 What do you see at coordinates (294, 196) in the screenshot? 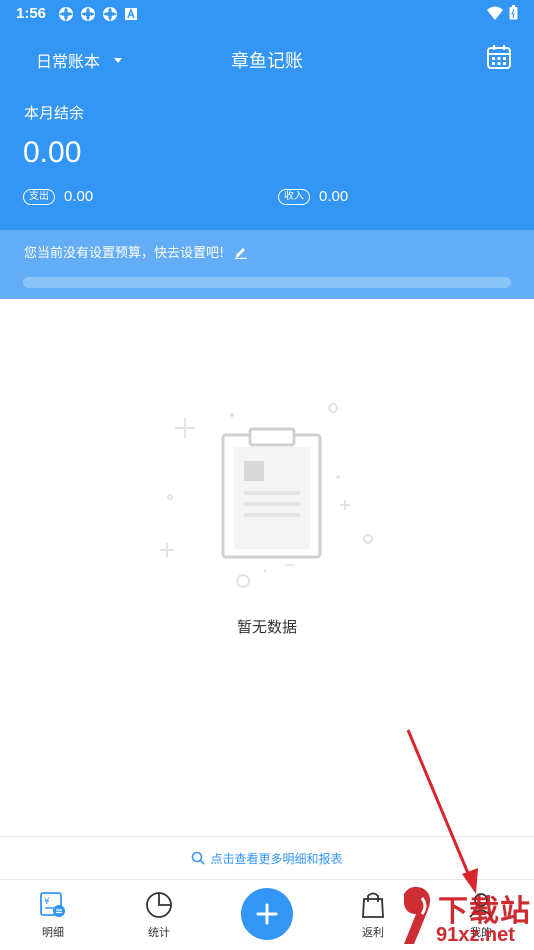
I see `income-badge: 收入` at bounding box center [294, 196].